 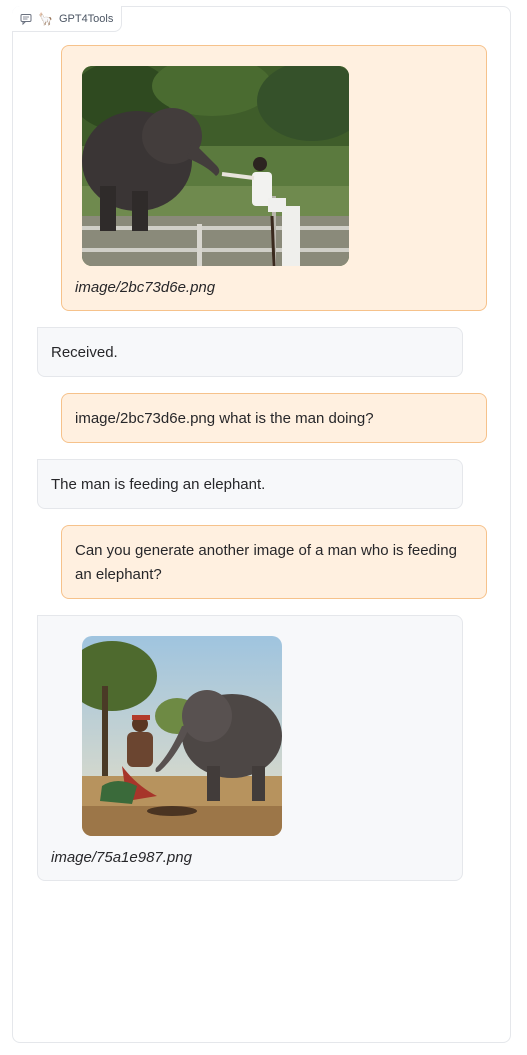 I want to click on uploaded-image, so click(x=215, y=166).